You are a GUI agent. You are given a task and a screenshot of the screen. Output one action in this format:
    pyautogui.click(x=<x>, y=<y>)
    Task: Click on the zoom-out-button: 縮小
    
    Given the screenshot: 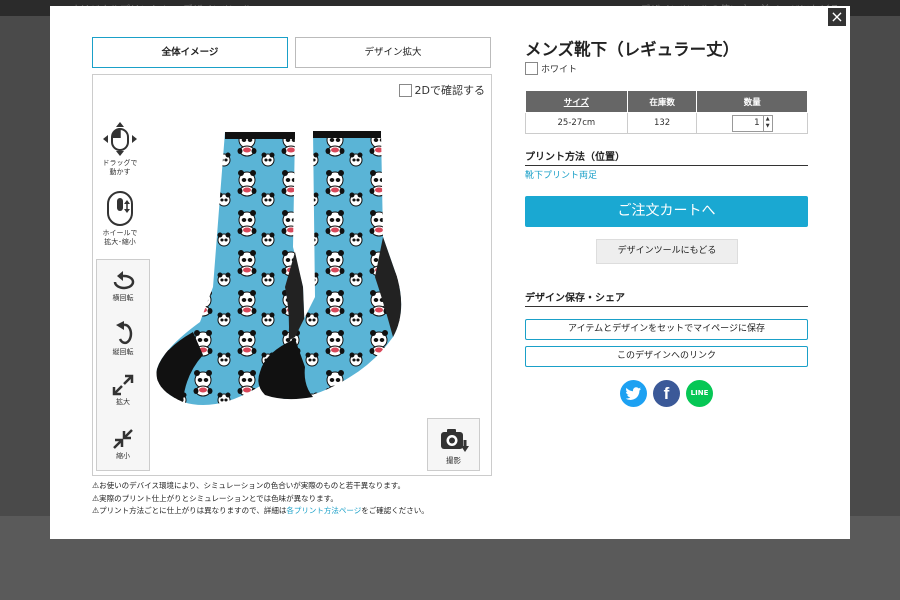 What is the action you would take?
    pyautogui.click(x=123, y=444)
    